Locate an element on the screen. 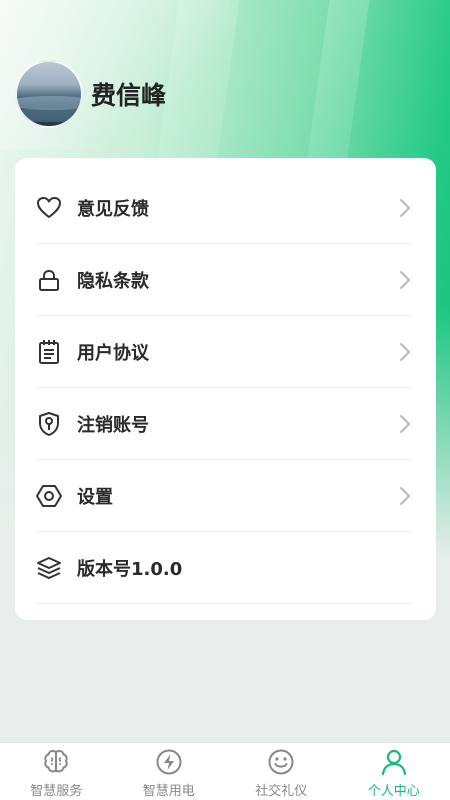 This screenshot has width=450, height=800. menu-item-label: 设置 is located at coordinates (95, 497).